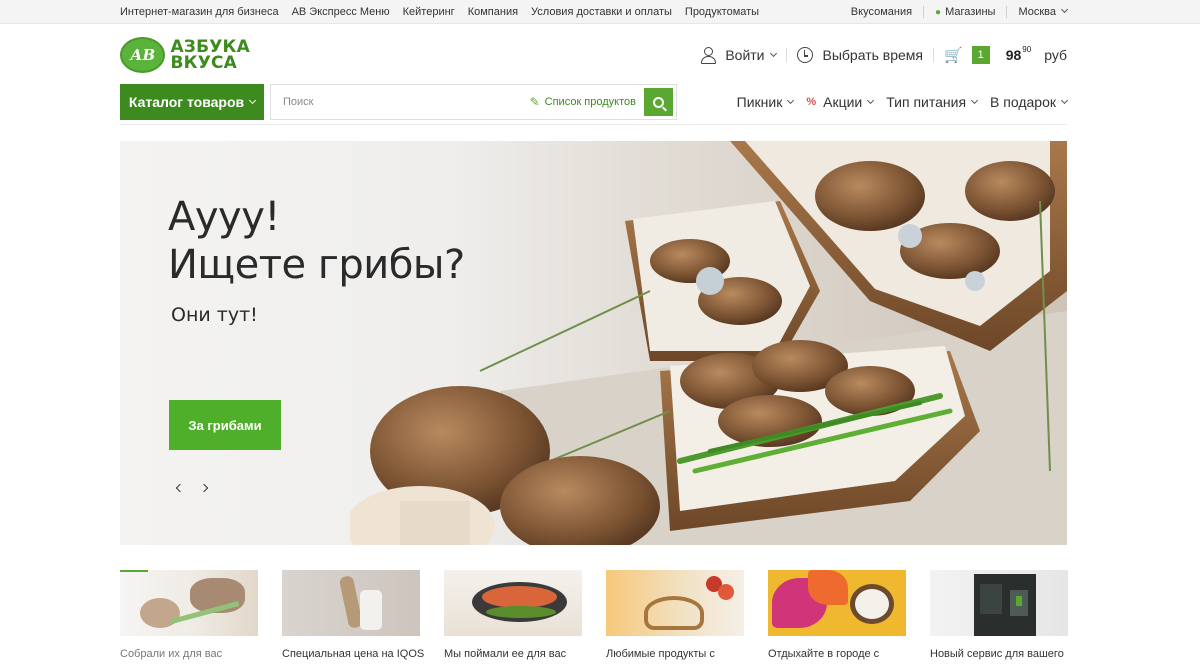 This screenshot has height=664, width=1200. What do you see at coordinates (953, 55) in the screenshot?
I see `cart-icon: 🛒` at bounding box center [953, 55].